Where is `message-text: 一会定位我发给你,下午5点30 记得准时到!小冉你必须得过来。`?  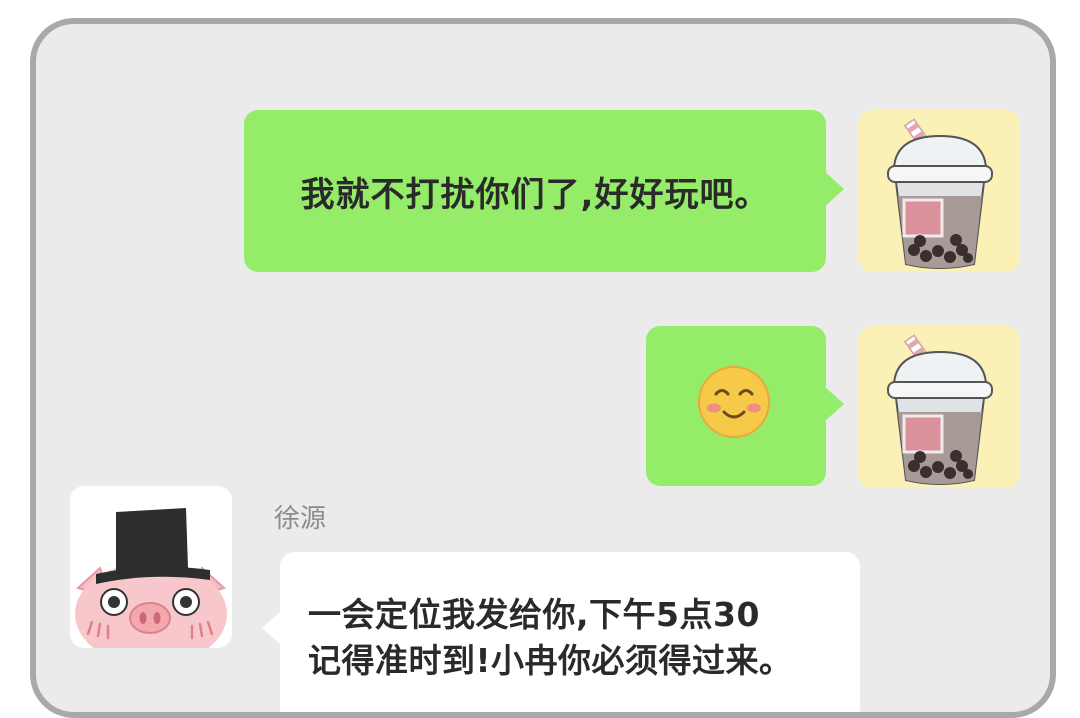 message-text: 一会定位我发给你,下午5点30 记得准时到!小冉你必须得过来。 is located at coordinates (579, 638).